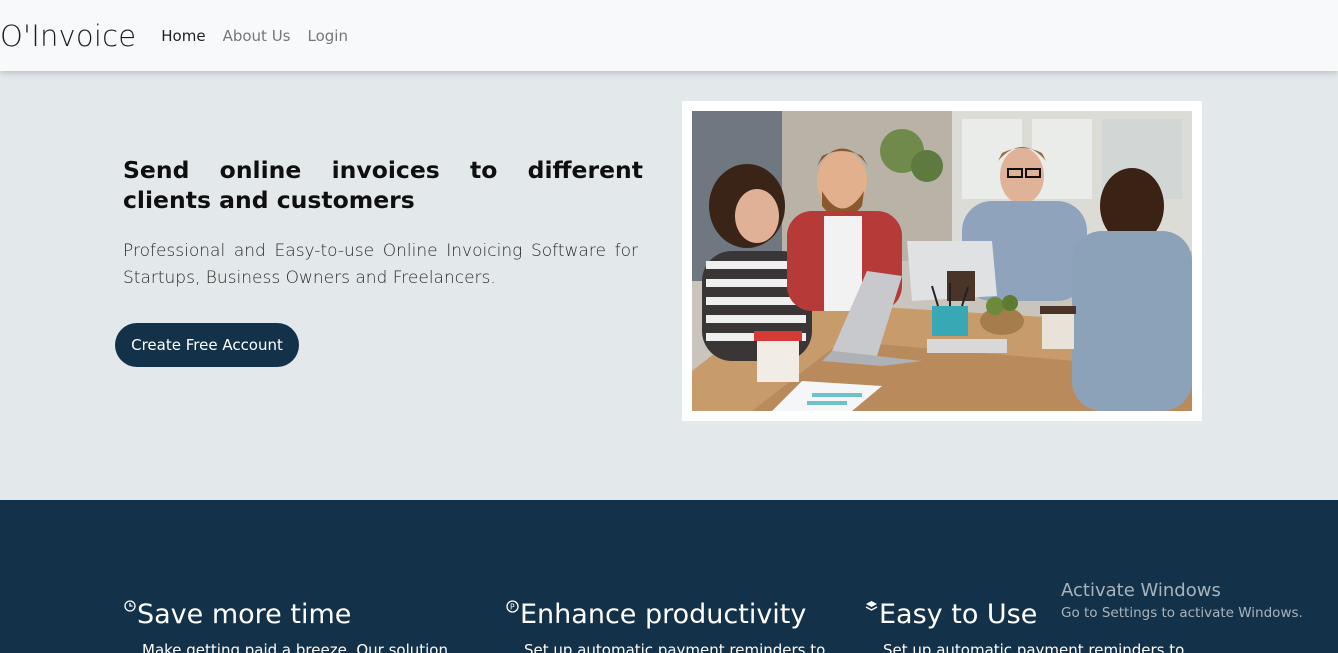 The height and width of the screenshot is (653, 1338). I want to click on feature-title: Enhance productivity, so click(663, 614).